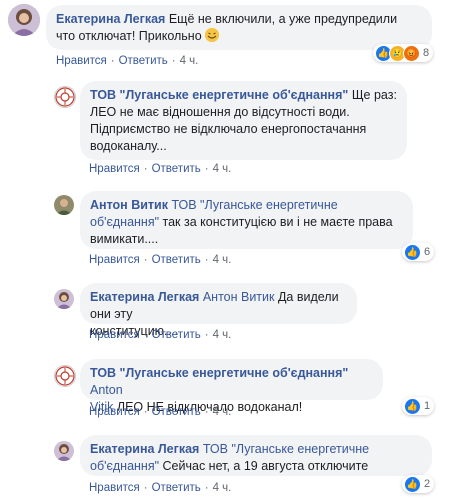 Image resolution: width=470 pixels, height=501 pixels. What do you see at coordinates (372, 95) in the screenshot?
I see `comment-text: Ще раз:` at bounding box center [372, 95].